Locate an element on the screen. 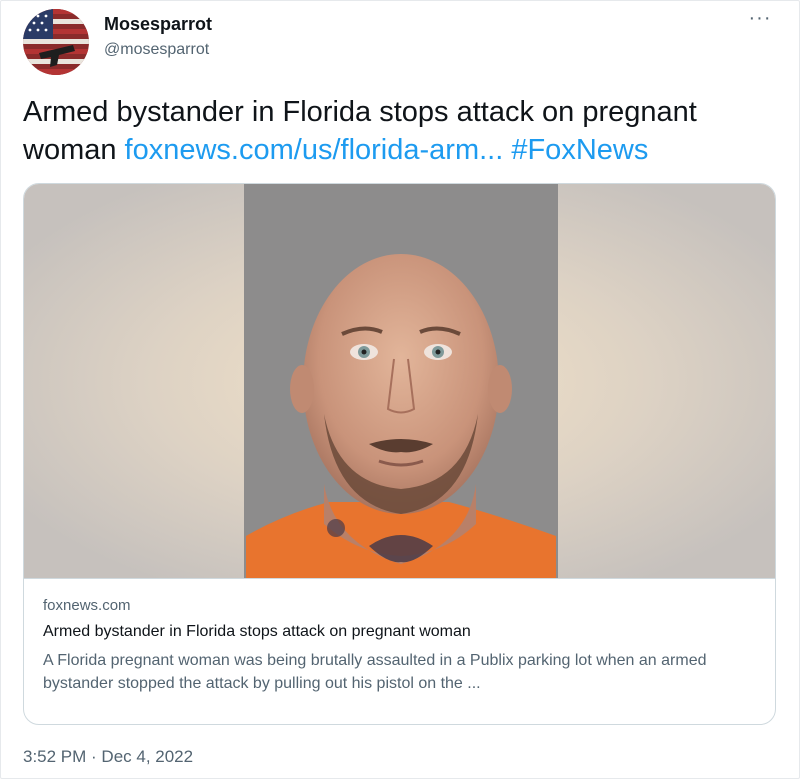 The width and height of the screenshot is (800, 779). author-name: Mosesparrot is located at coordinates (158, 24).